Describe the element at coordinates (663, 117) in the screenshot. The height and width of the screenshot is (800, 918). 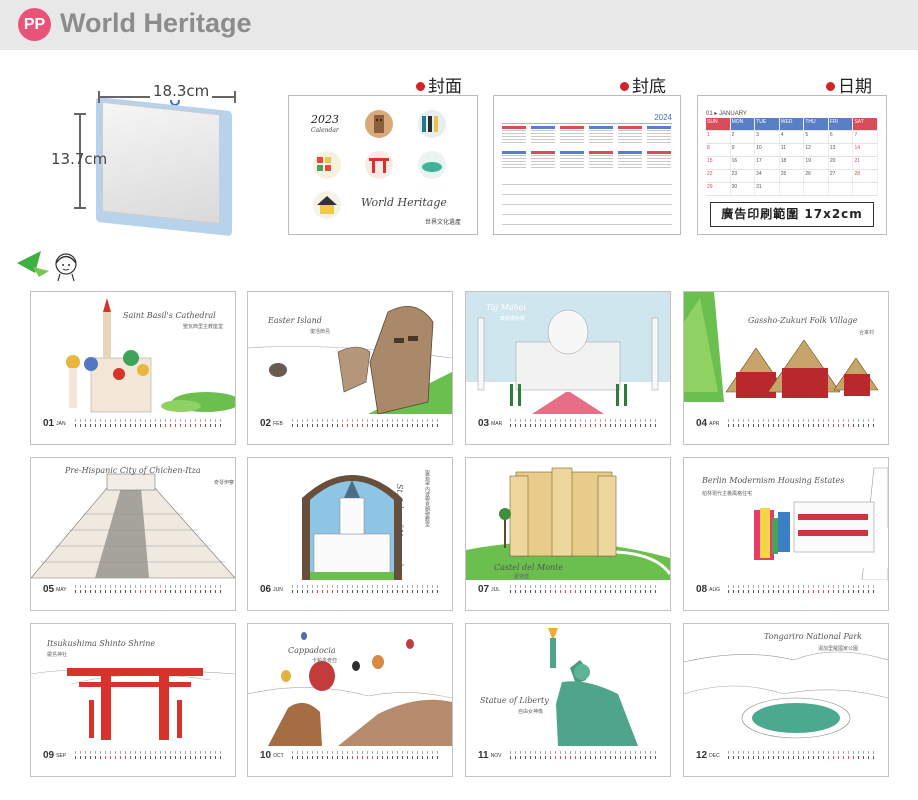
I see `back-year: 2024` at that location.